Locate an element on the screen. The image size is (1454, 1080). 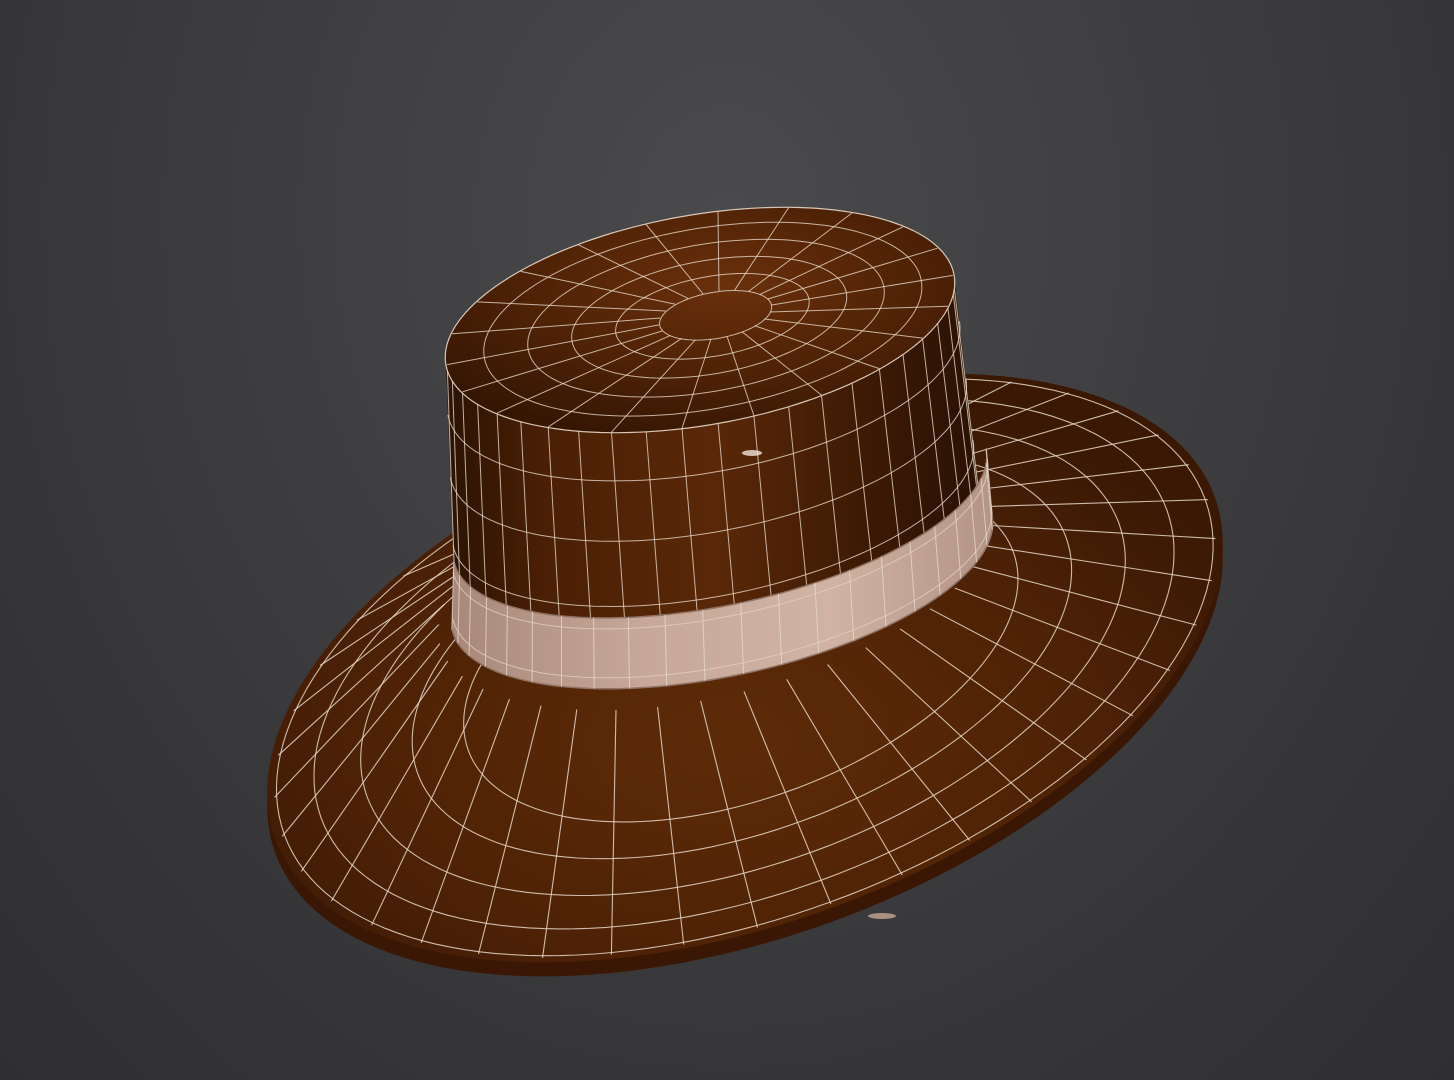
band-wire-vertical is located at coordinates (594, 653).